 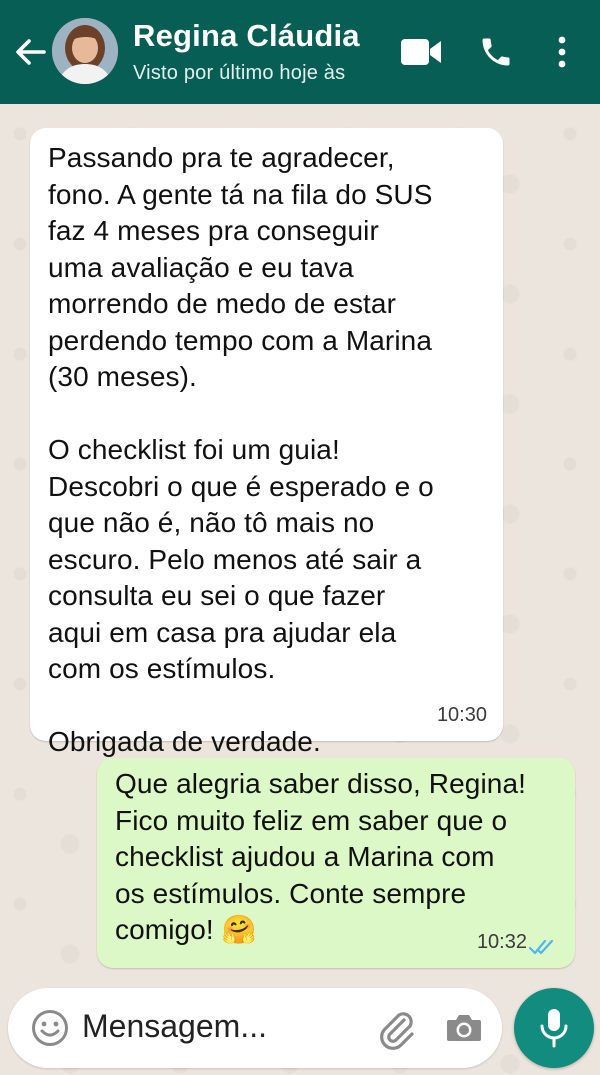 I want to click on microphone-button, so click(x=554, y=1028).